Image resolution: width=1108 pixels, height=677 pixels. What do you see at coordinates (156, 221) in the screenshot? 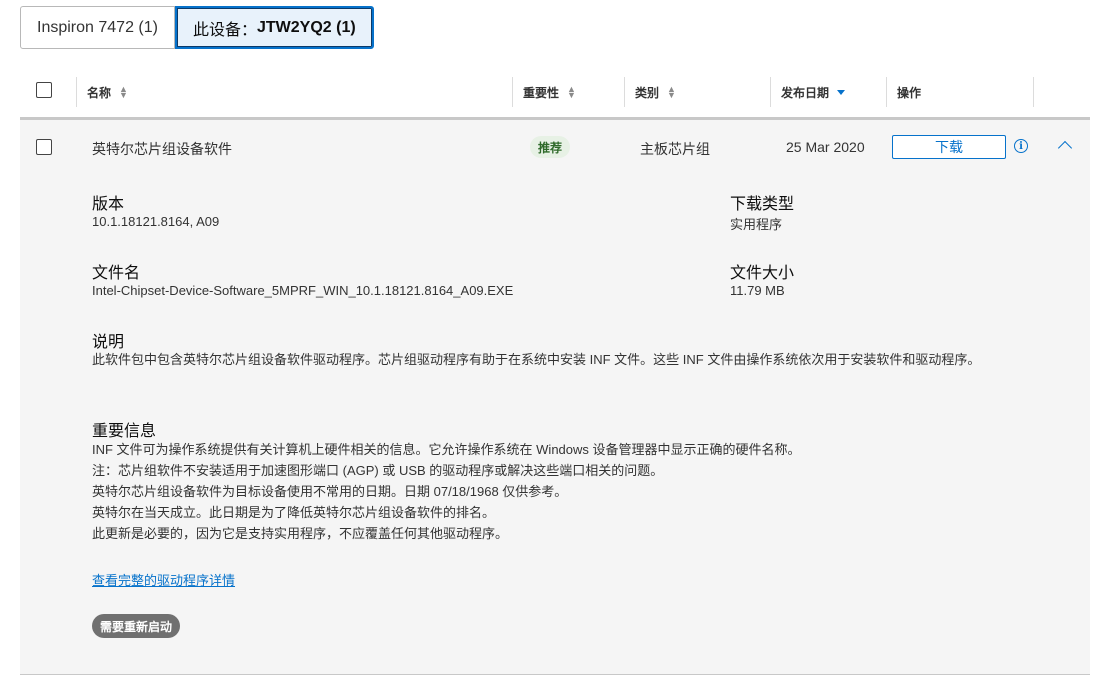
I see `version-value: 10.1.18121.8164, A09` at bounding box center [156, 221].